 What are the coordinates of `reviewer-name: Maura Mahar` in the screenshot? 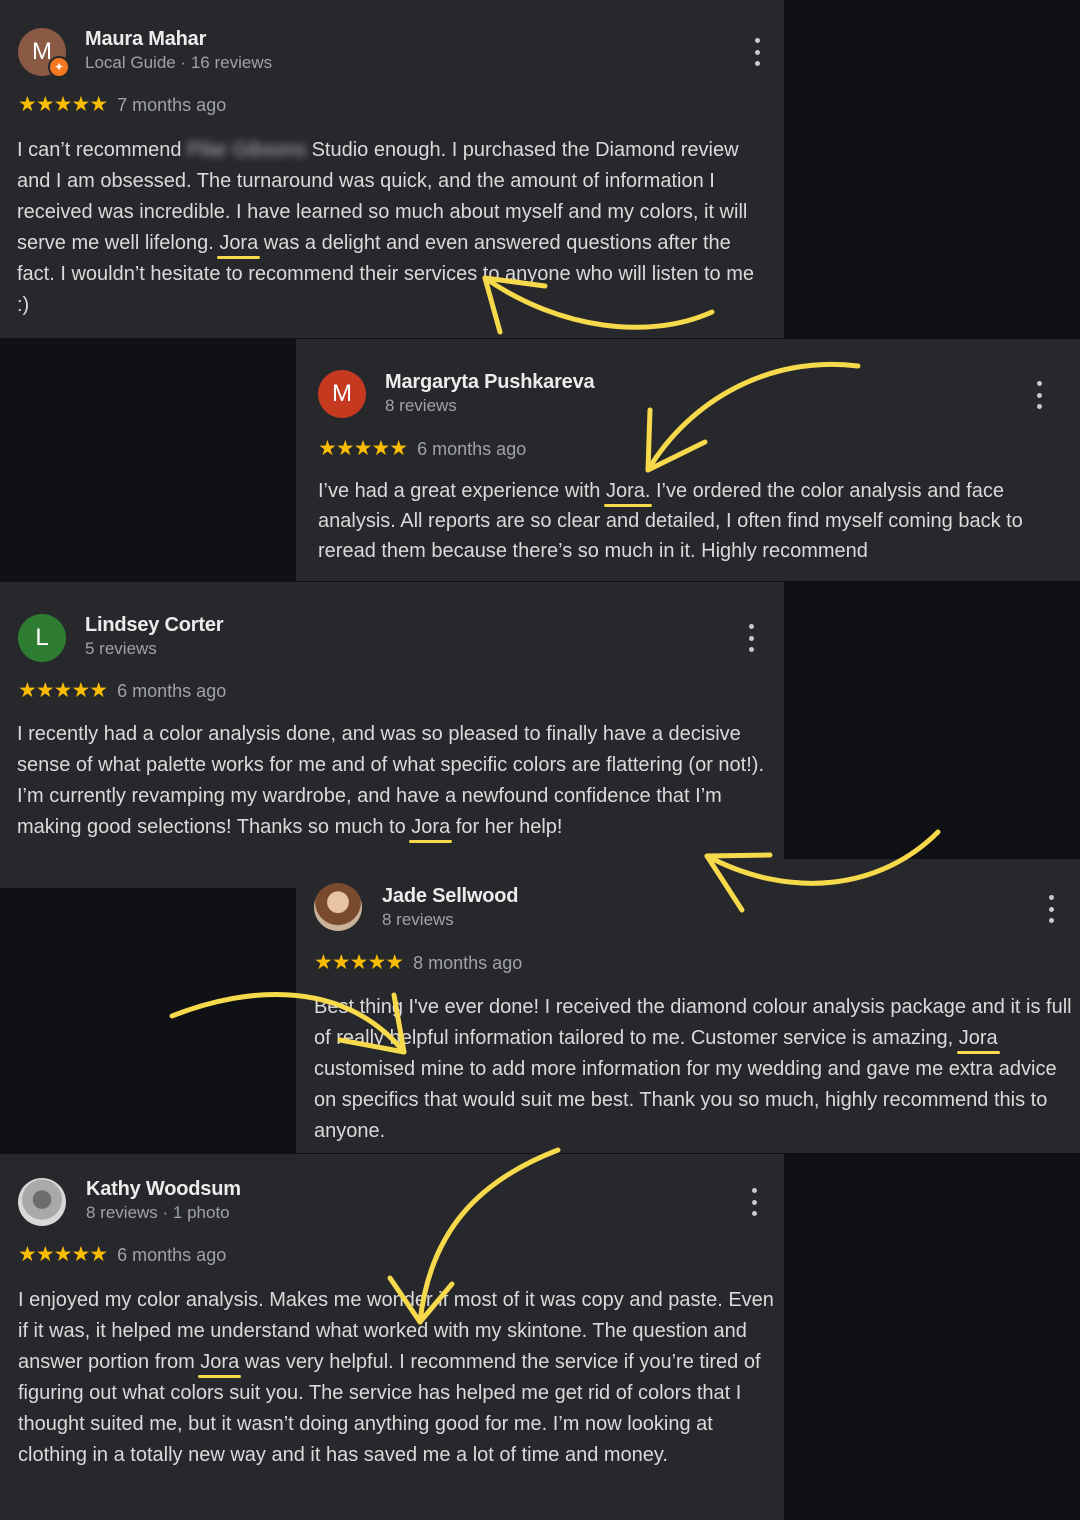 It's located at (145, 39).